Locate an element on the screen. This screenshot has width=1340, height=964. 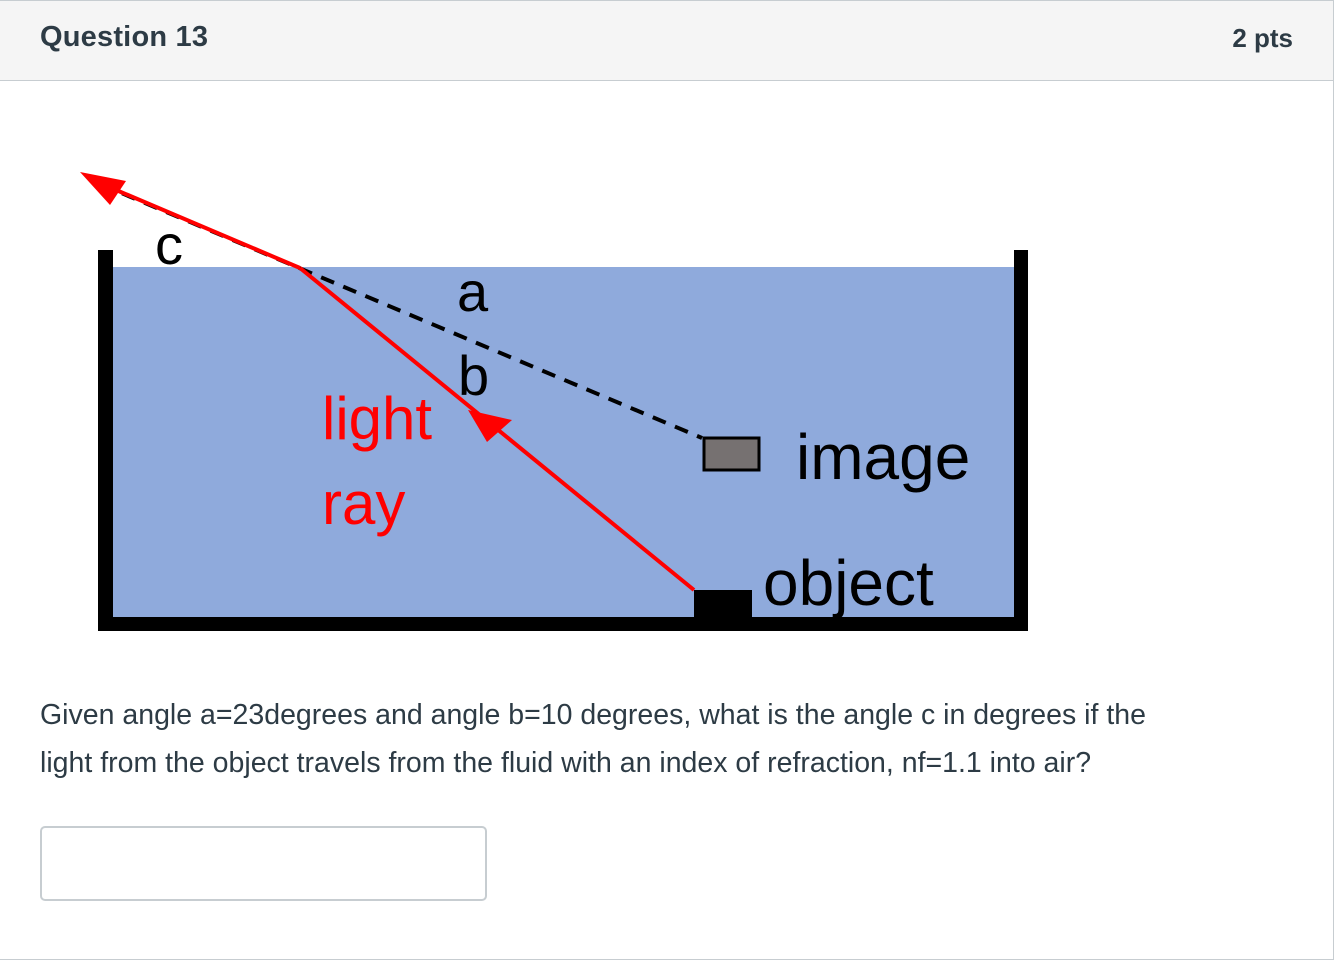
label-image: image is located at coordinates (883, 457).